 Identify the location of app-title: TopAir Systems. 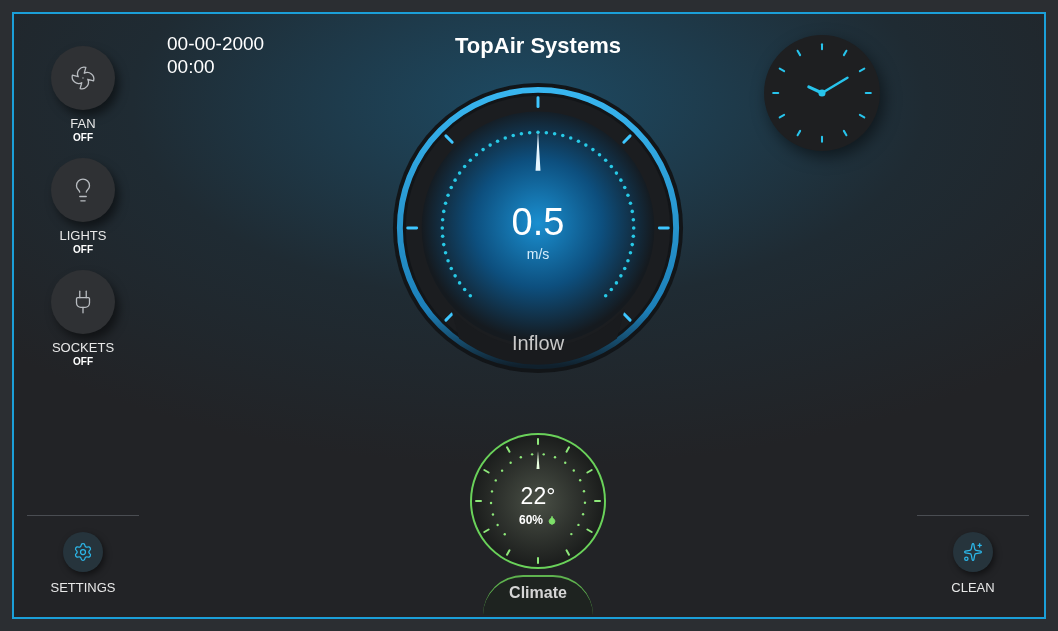
(538, 46).